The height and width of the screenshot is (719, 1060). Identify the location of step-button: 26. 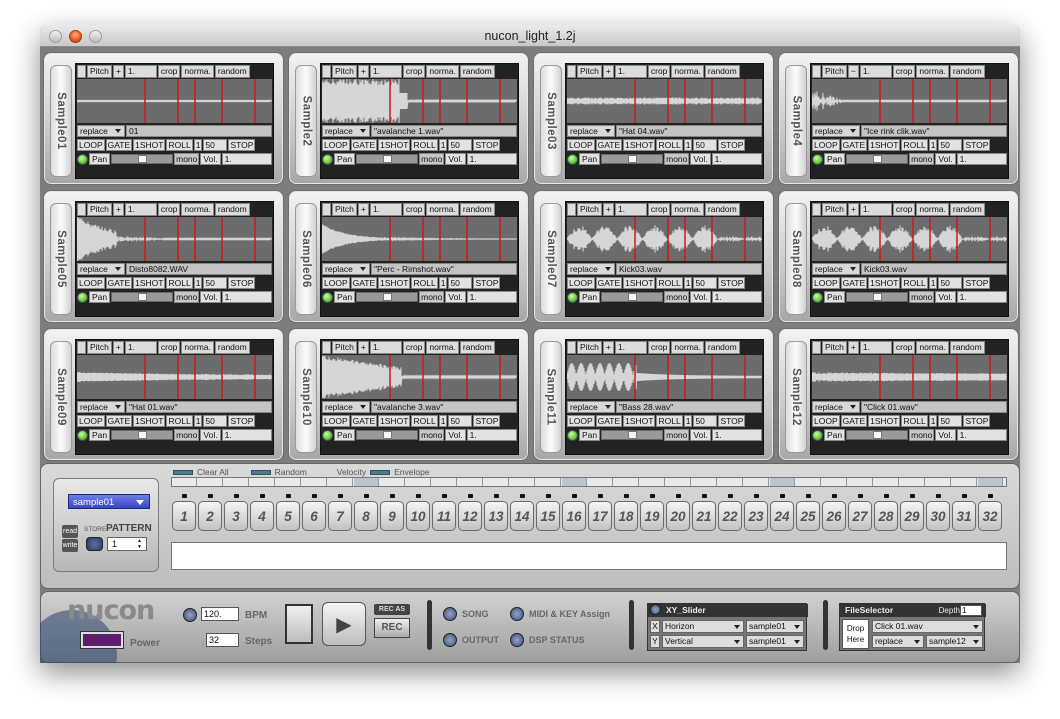
(834, 516).